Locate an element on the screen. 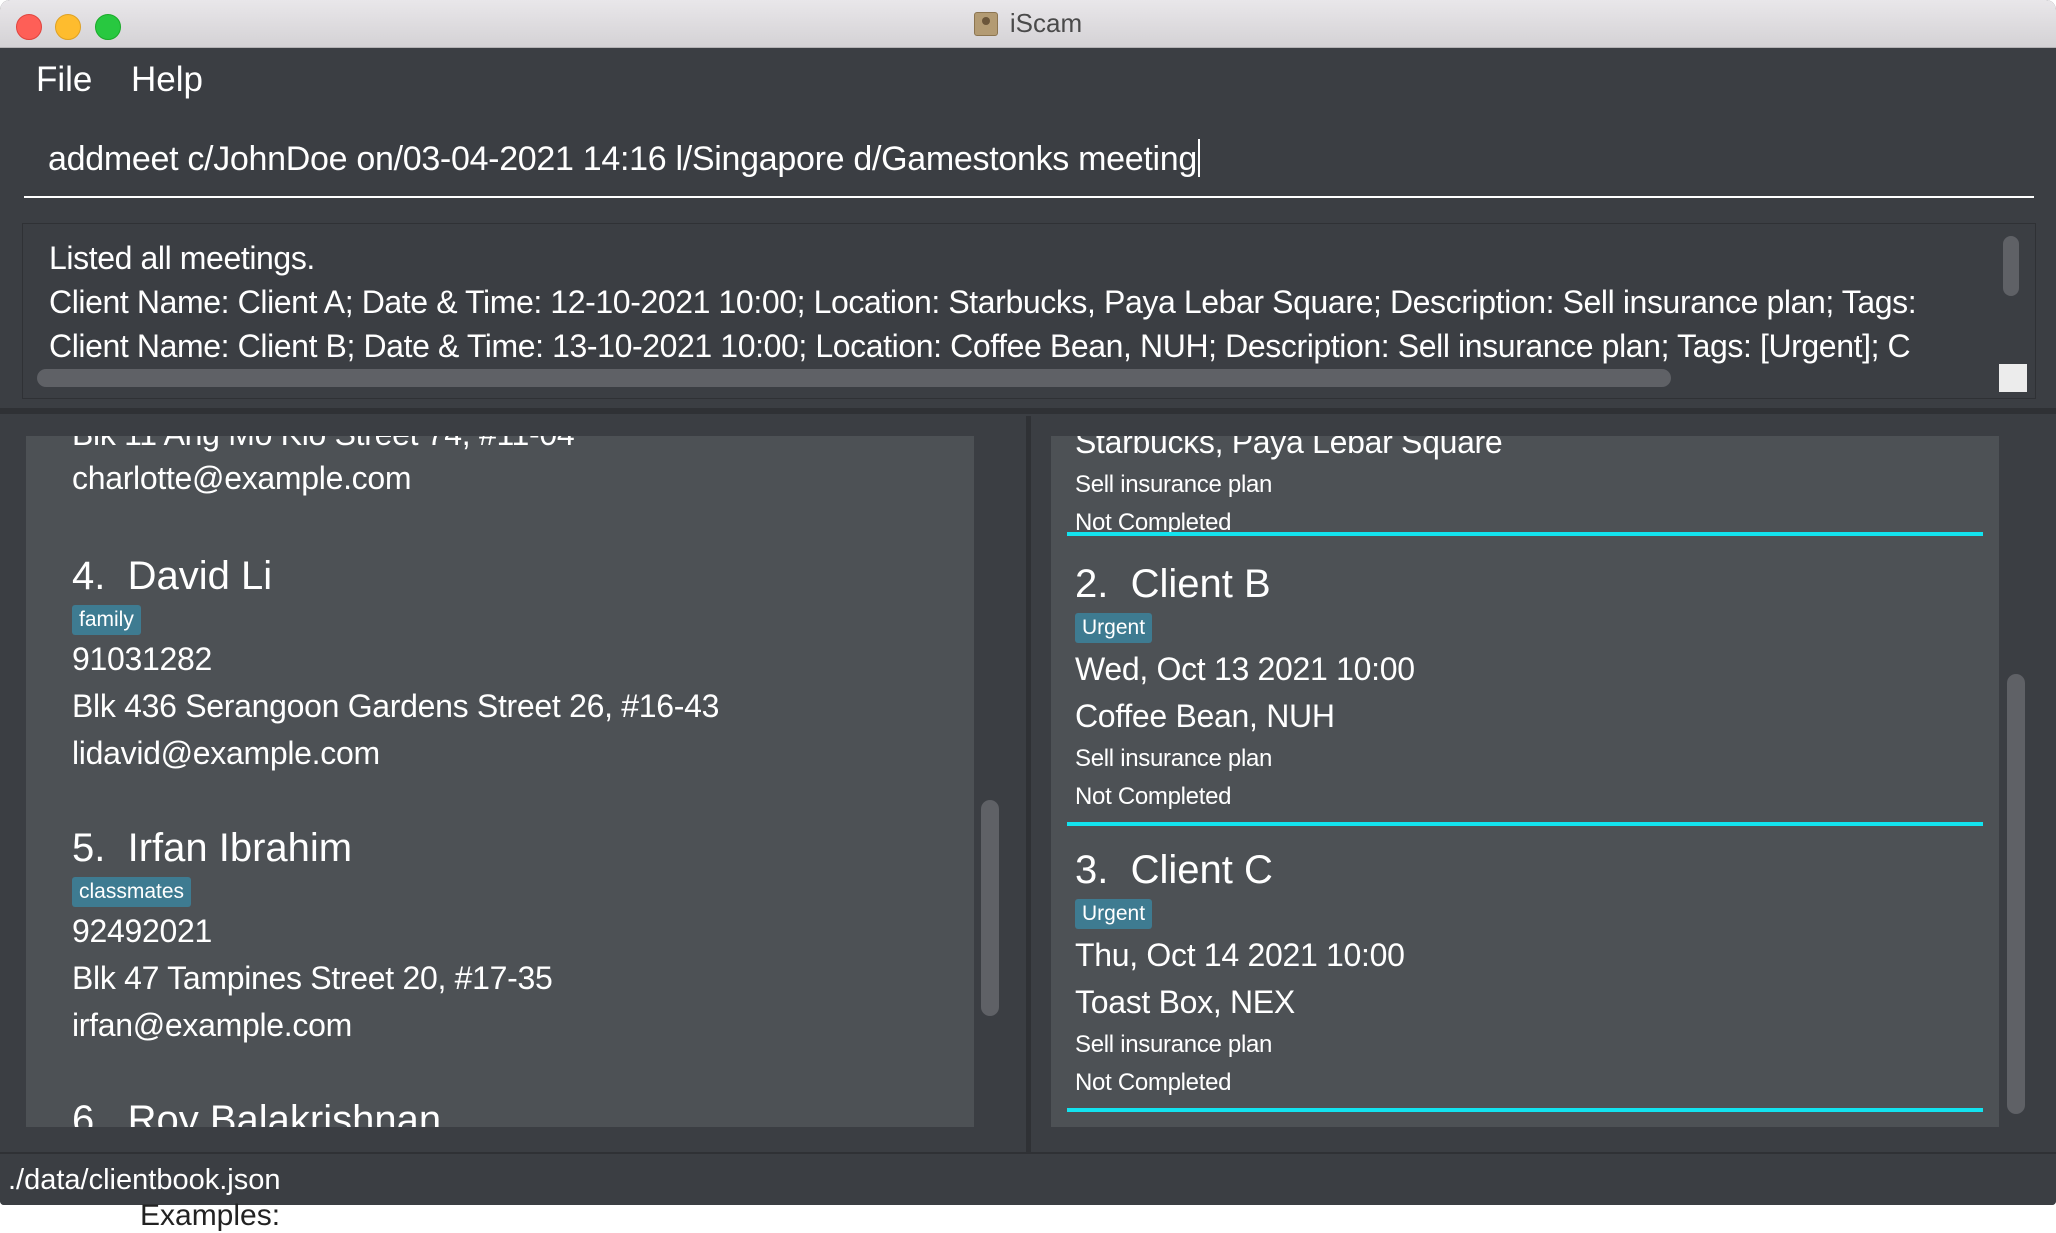  meeting-title: 2. Client B is located at coordinates (1529, 584).